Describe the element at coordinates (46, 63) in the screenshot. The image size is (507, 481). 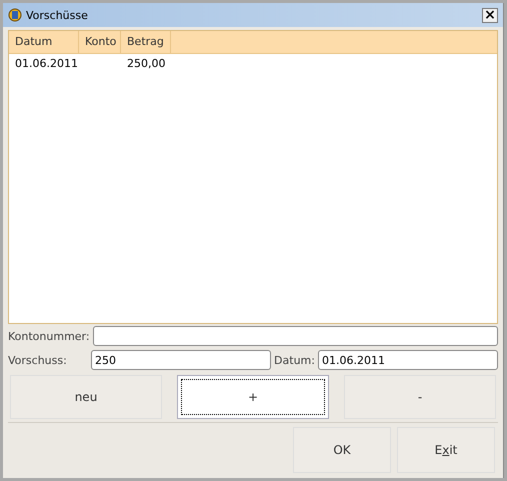
I see `table-cell-text: 01.06.2011` at that location.